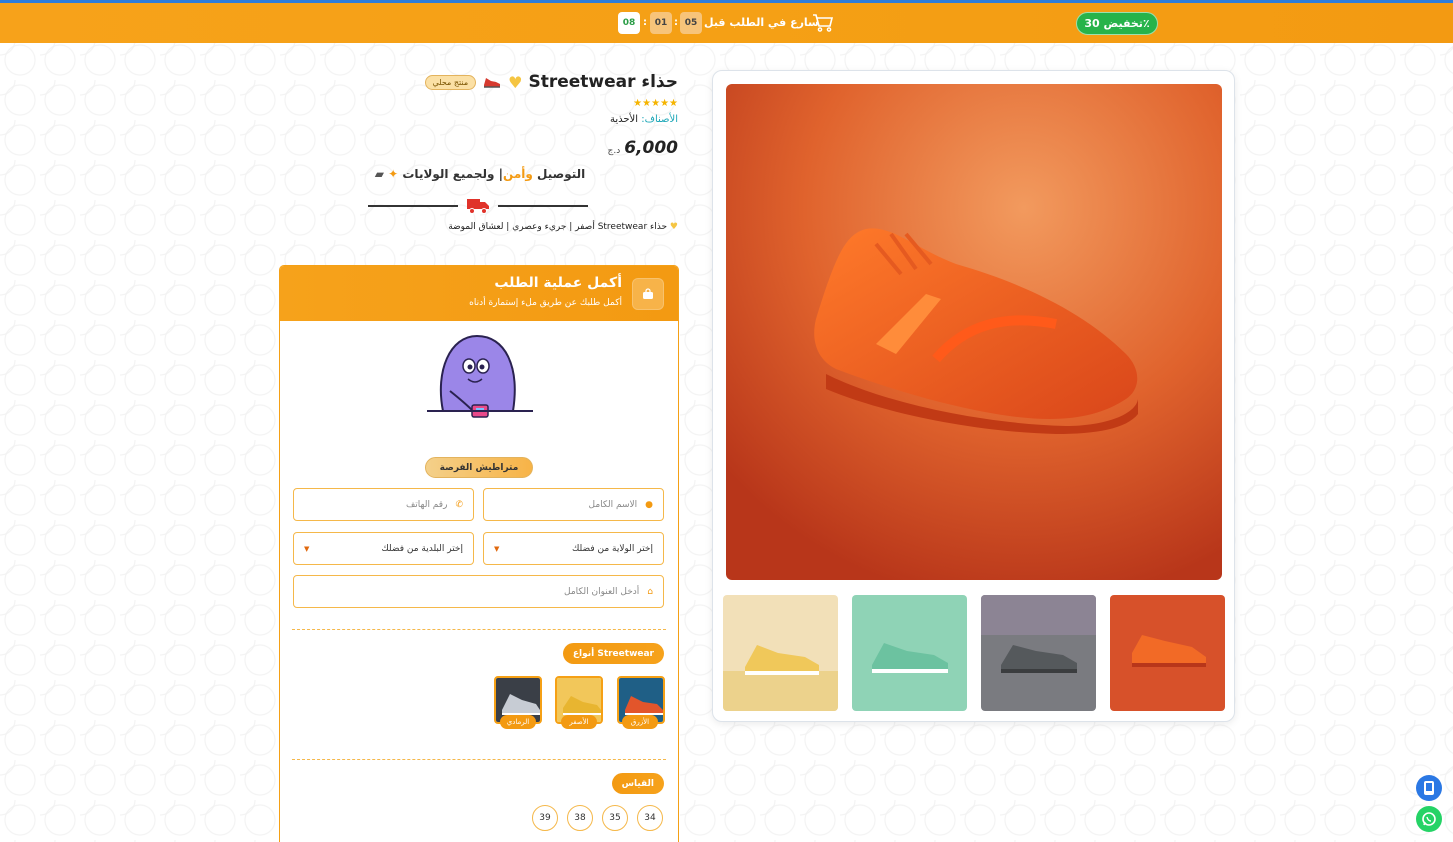  Describe the element at coordinates (780, 653) in the screenshot. I see `thumbnail-yellow` at that location.